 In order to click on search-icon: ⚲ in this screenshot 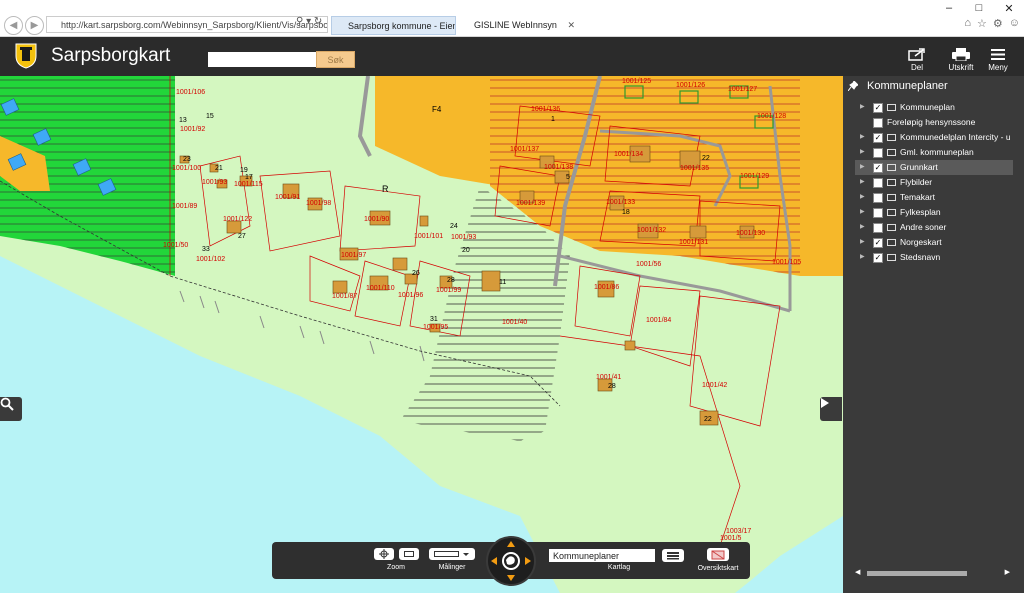, I will do `click(299, 21)`.